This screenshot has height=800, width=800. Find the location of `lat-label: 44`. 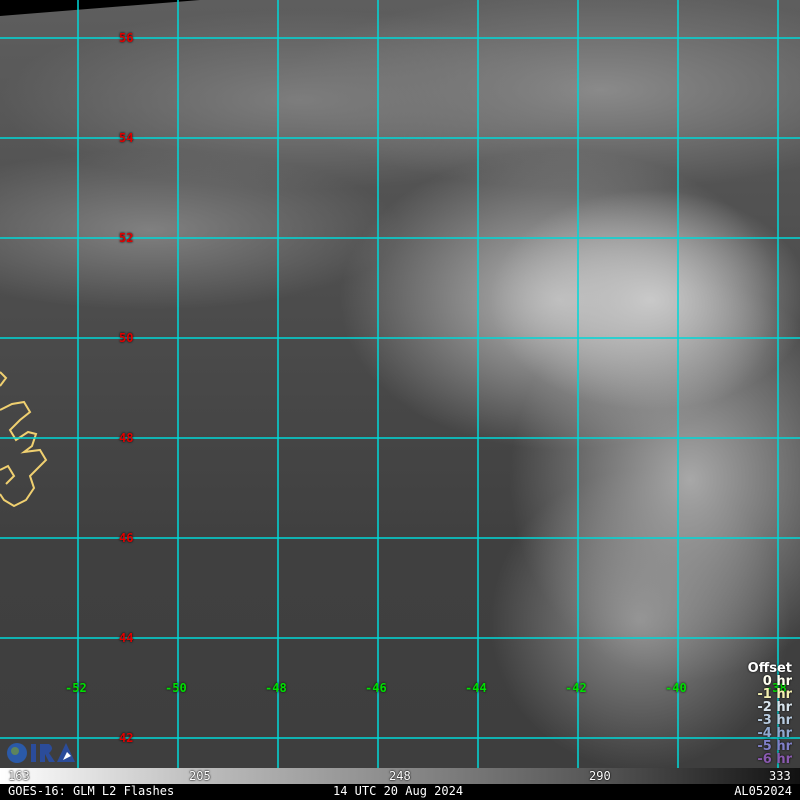

lat-label: 44 is located at coordinates (126, 638).